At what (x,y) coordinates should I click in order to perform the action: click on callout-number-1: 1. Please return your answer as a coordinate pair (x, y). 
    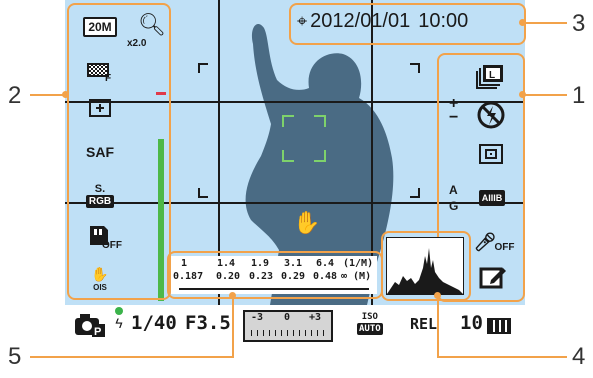
    Looking at the image, I should click on (579, 95).